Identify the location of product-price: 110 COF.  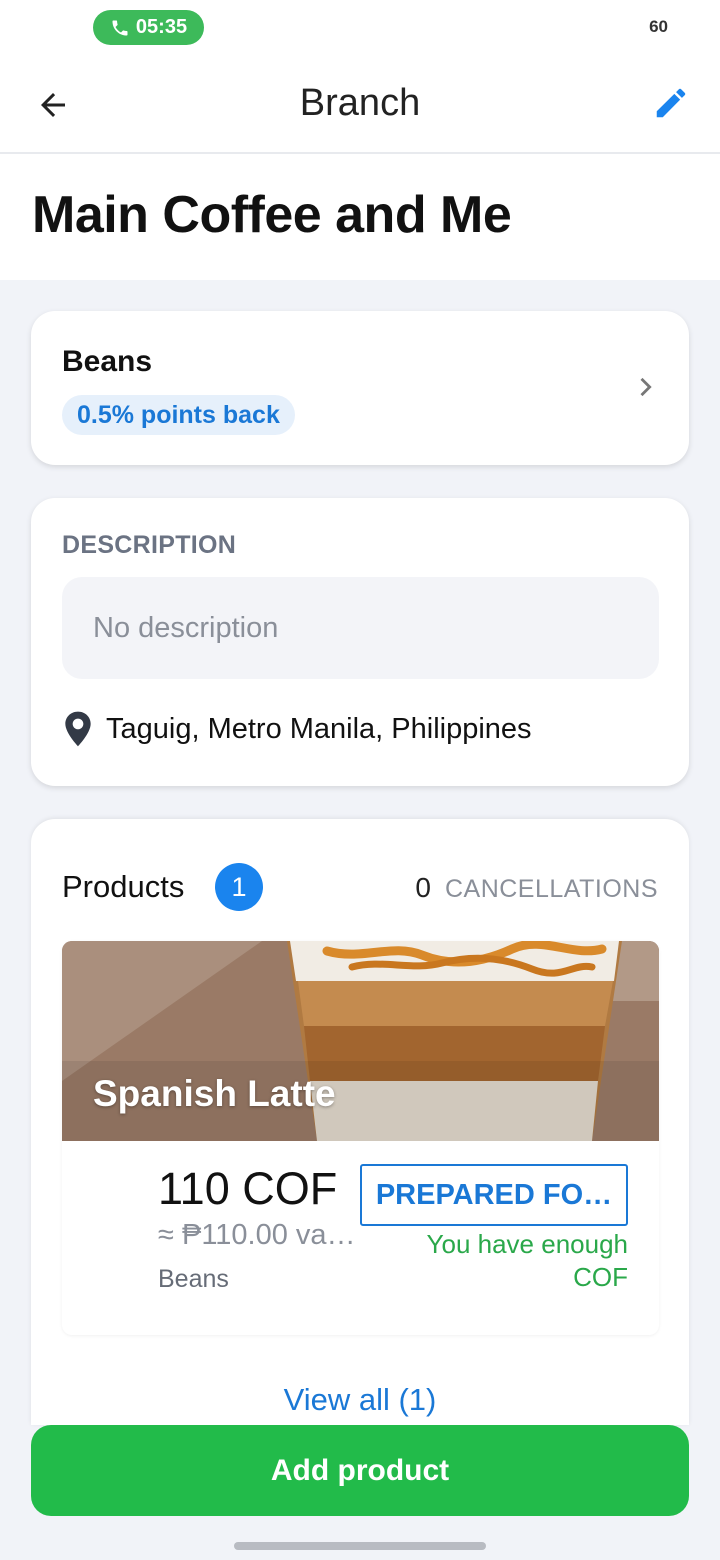
(248, 1188).